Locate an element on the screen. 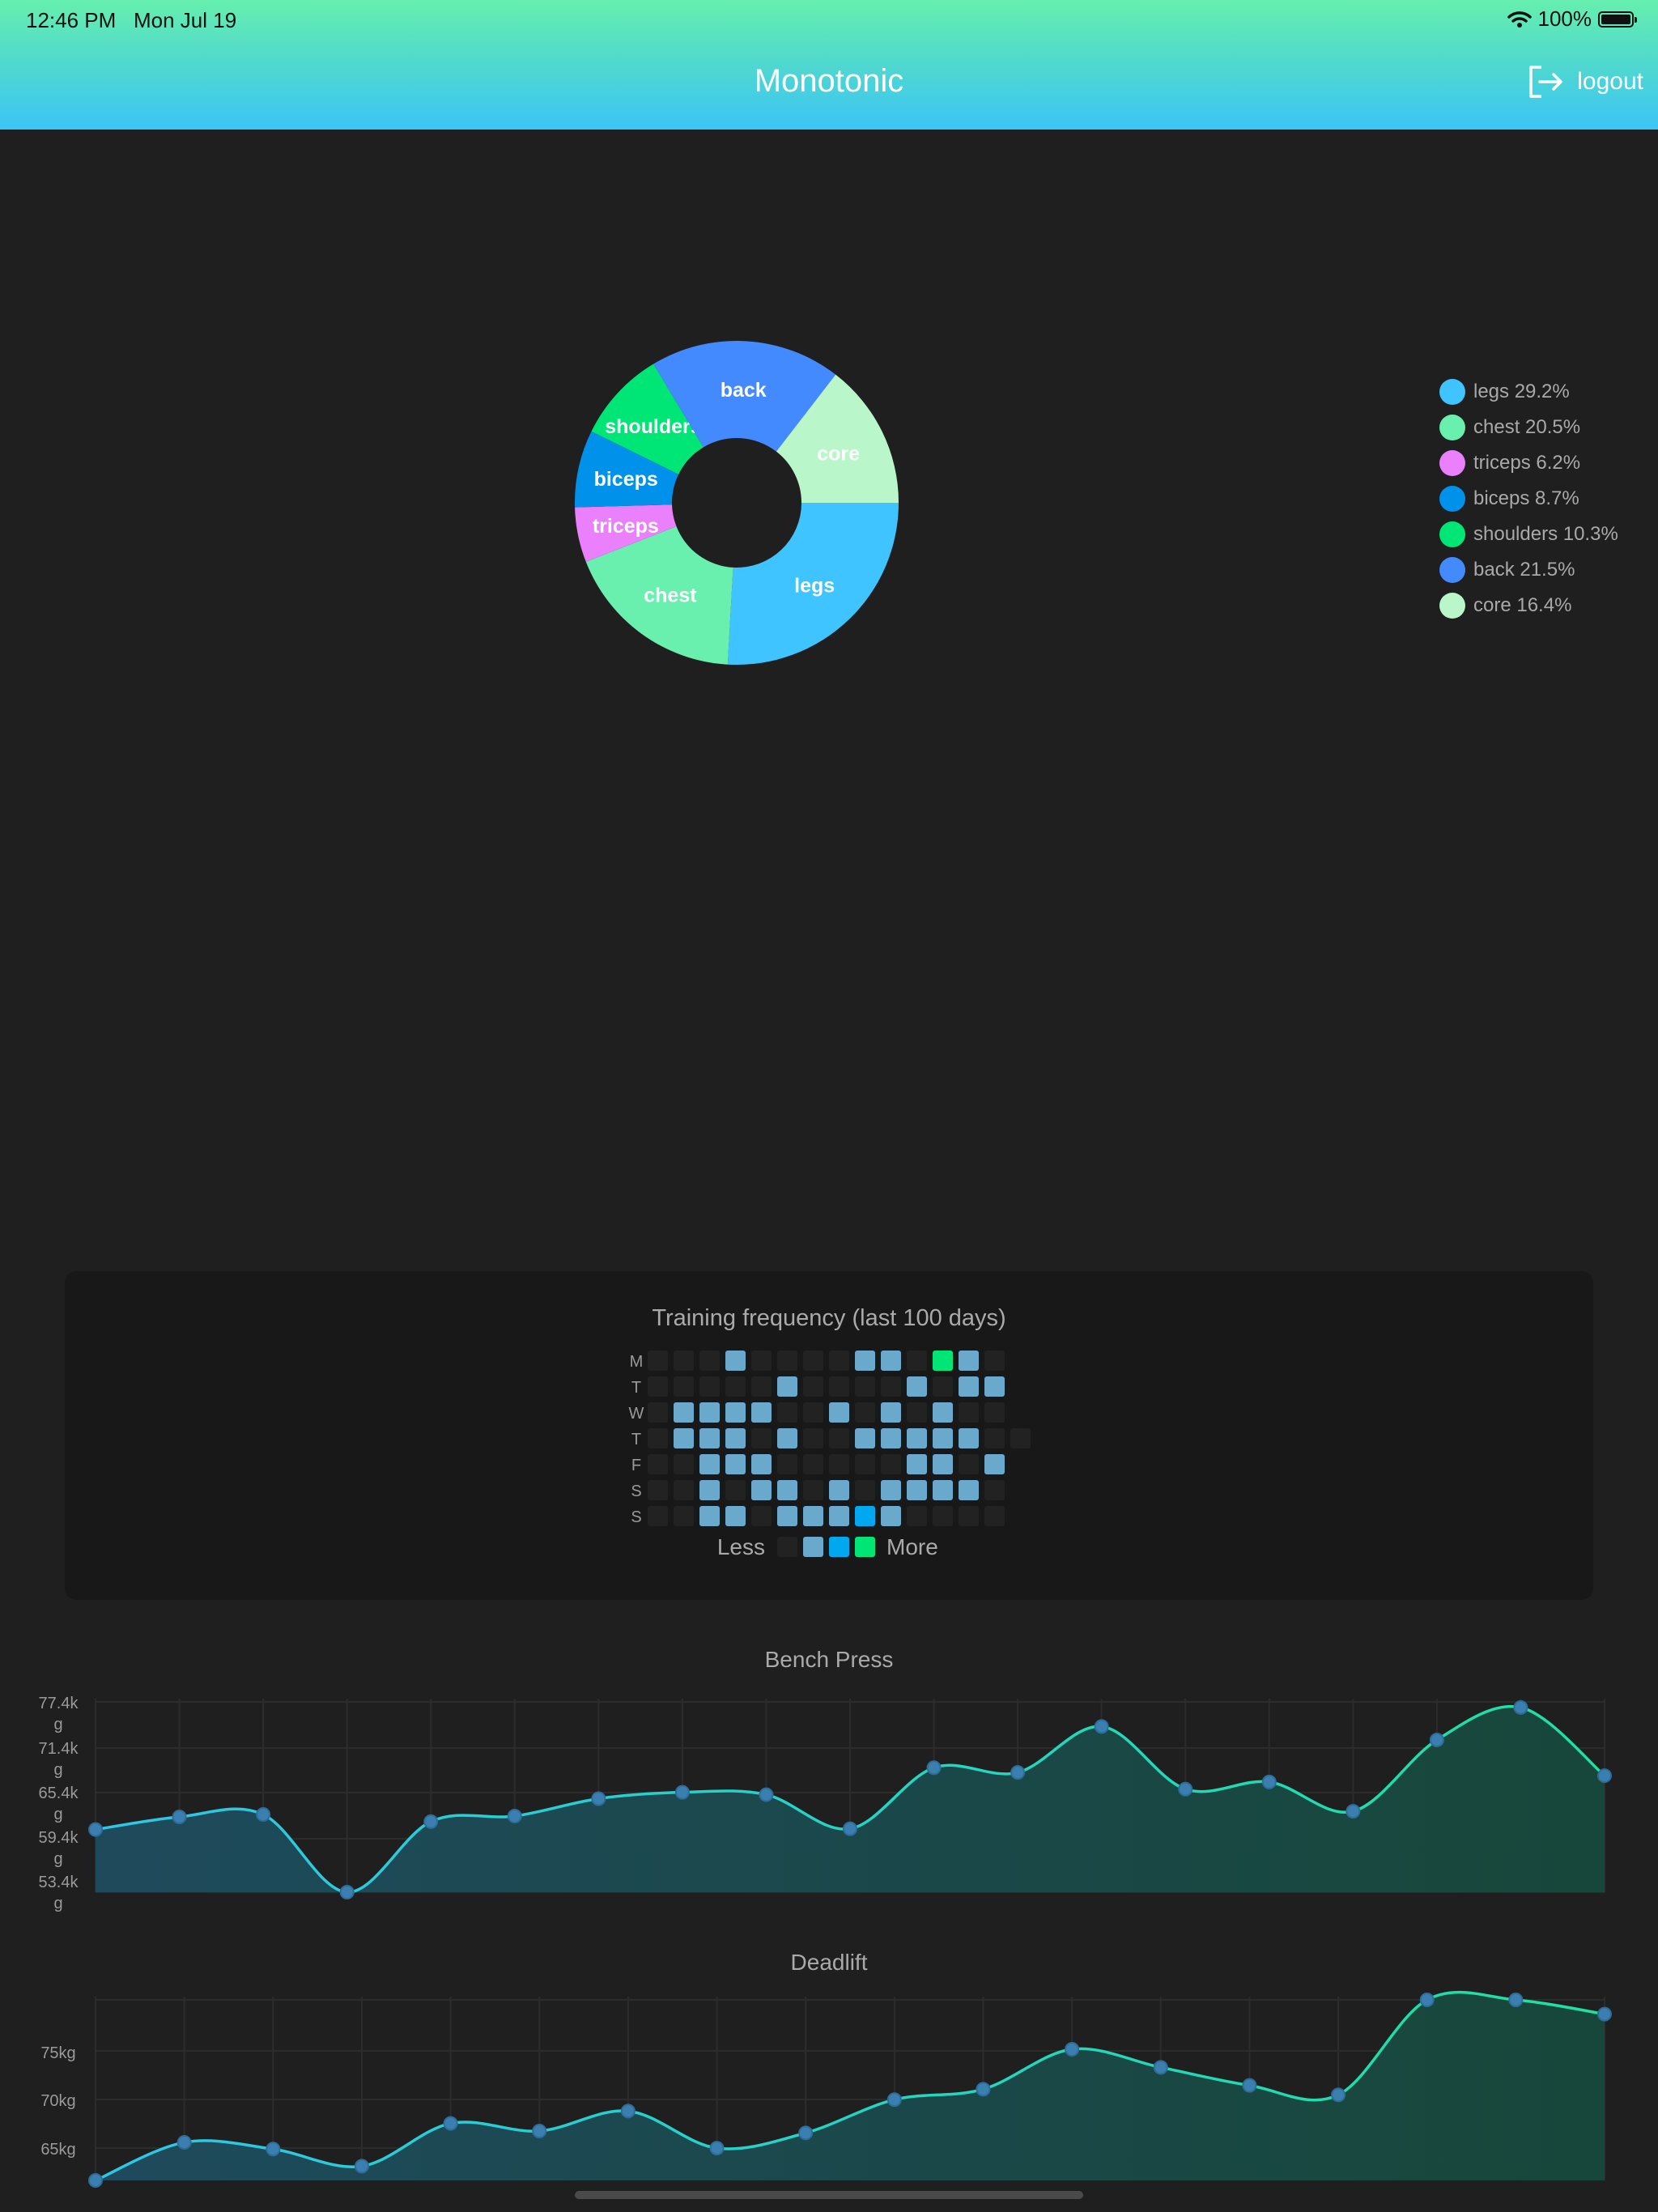 The image size is (1658, 2212). heatmap-day-label: S is located at coordinates (636, 1517).